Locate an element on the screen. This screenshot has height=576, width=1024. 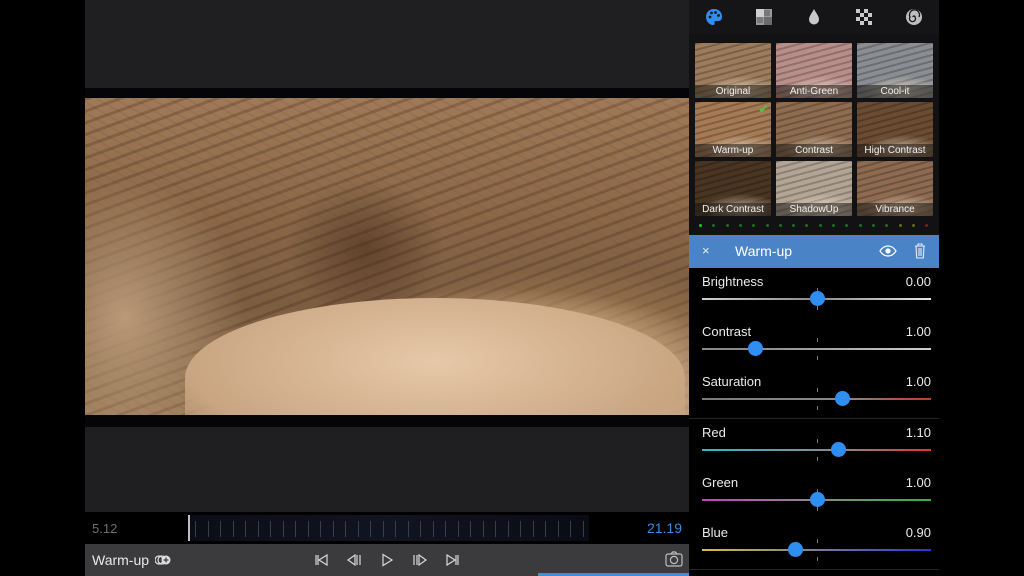
slider-value: 1.10 is located at coordinates (918, 432).